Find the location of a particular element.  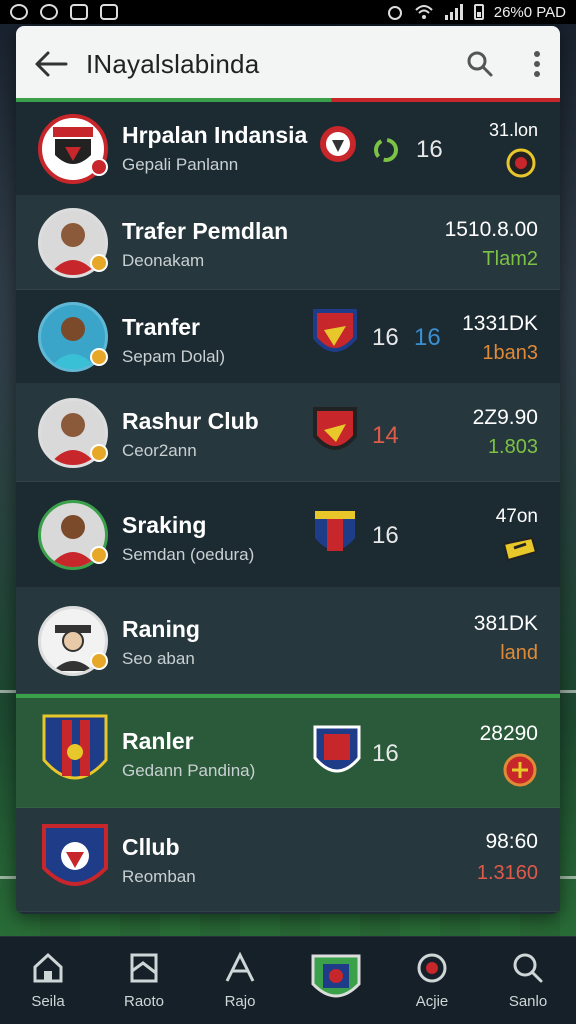

row-subtitle: Gedann Pandina) is located at coordinates (189, 770).